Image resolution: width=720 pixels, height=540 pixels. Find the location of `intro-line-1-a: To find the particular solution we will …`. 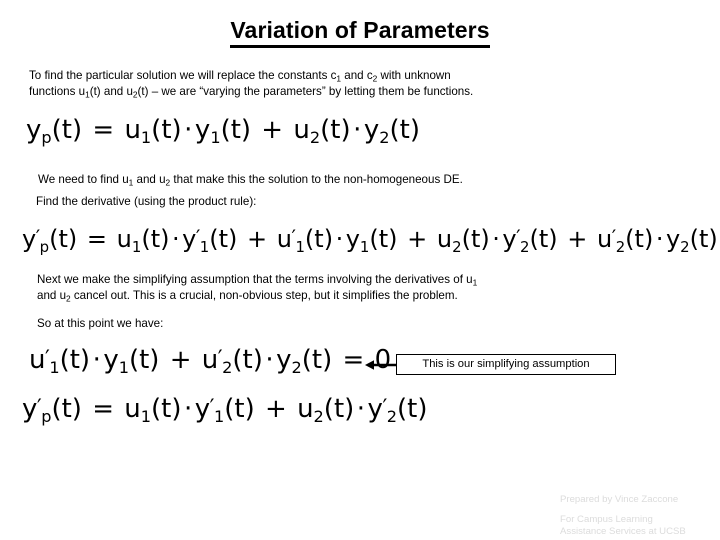

intro-line-1-a: To find the particular solution we will … is located at coordinates (183, 75).